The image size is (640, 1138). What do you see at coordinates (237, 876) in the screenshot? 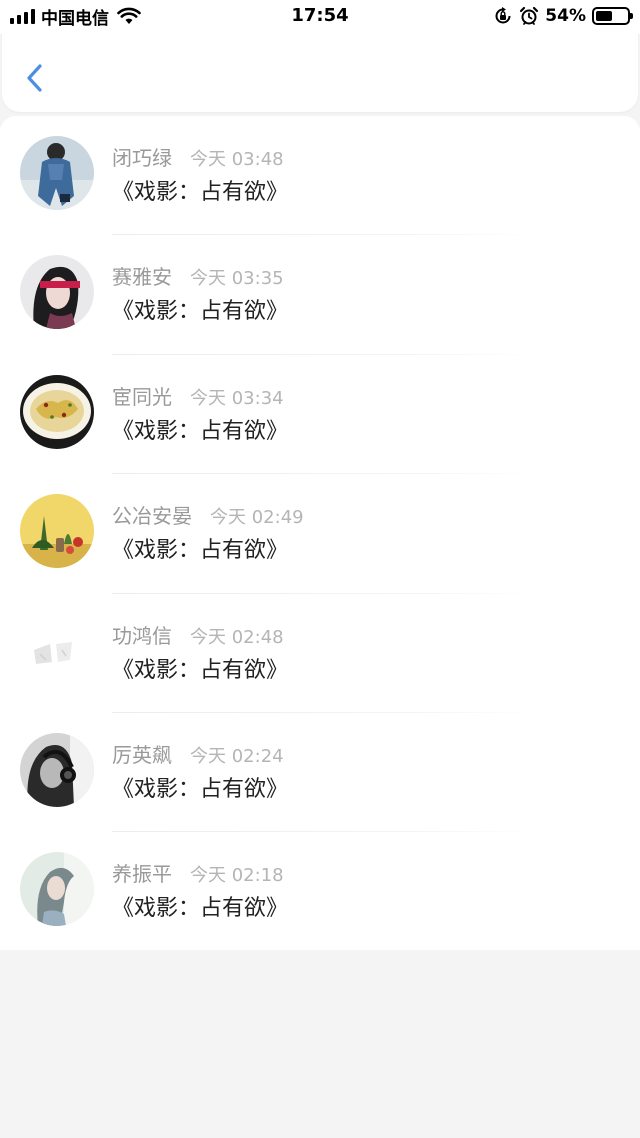
I see `item-time: 今天 02:18` at bounding box center [237, 876].